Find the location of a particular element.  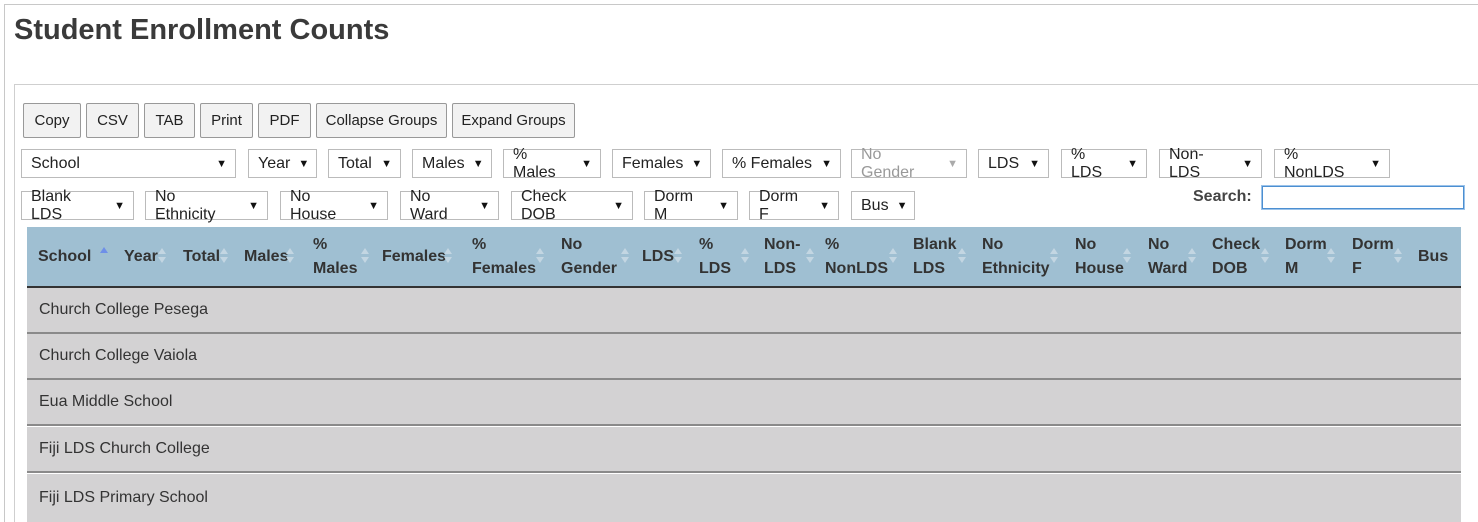

filter-no-ethnicity: No Ethnicity ▼ is located at coordinates (206, 205).